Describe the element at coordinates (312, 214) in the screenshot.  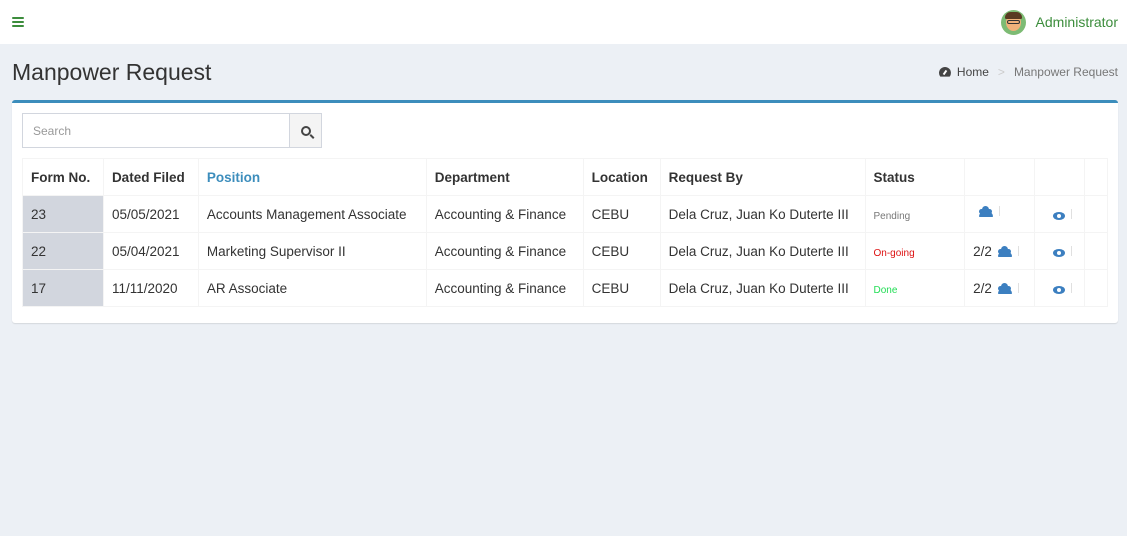
I see `cell-position: Accounts Management Associate` at that location.